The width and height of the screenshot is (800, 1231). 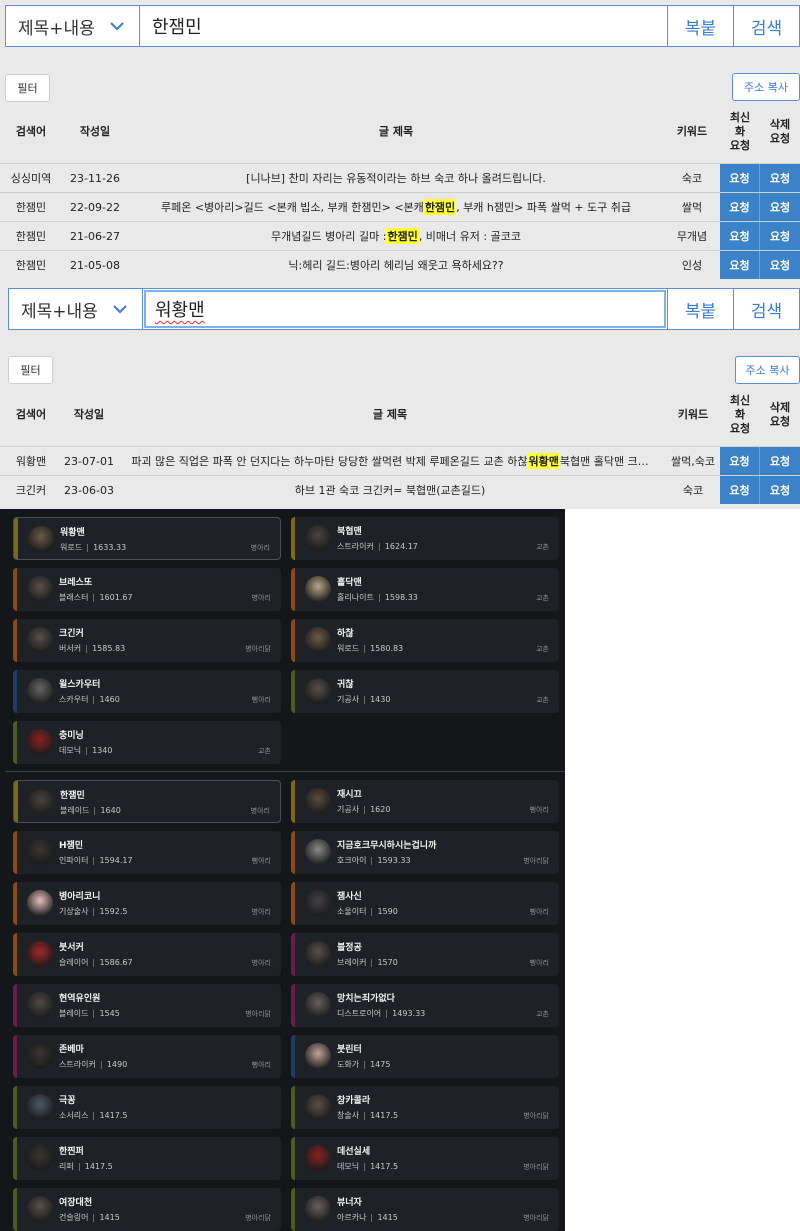 I want to click on character-card: 윌스카우터 스카우터 1460 뻥아리, so click(x=147, y=691).